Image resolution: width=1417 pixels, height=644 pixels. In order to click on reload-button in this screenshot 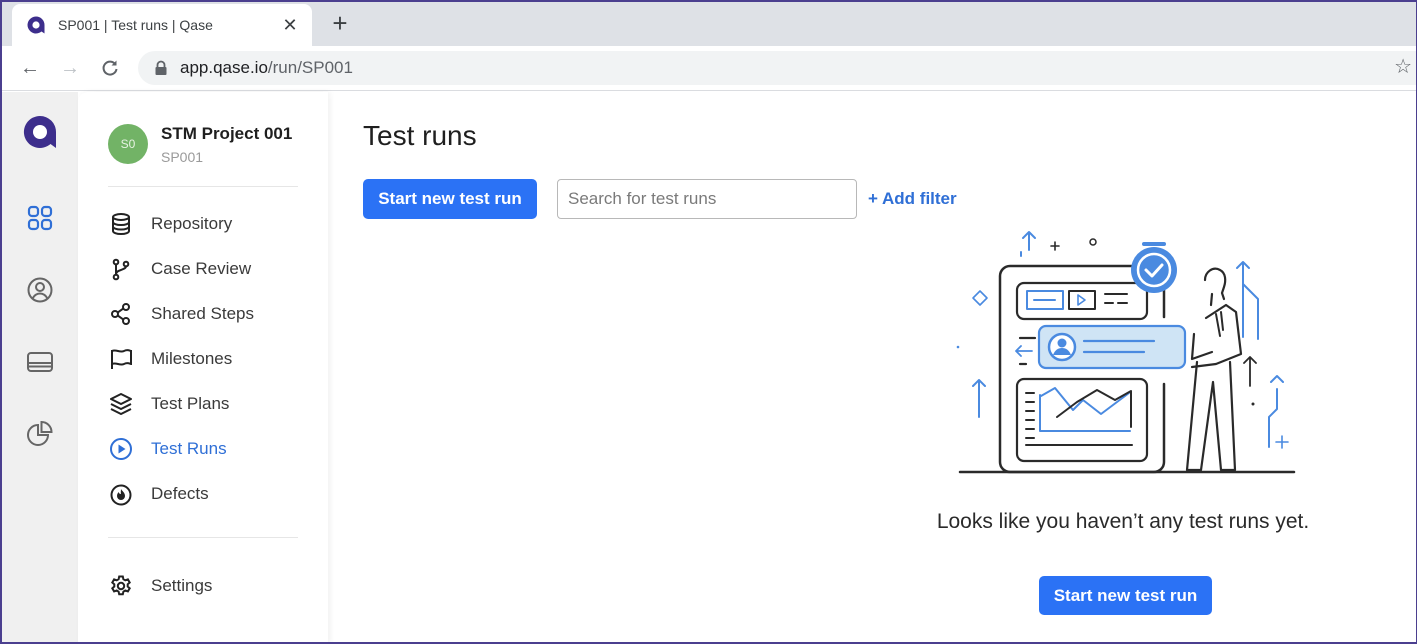, I will do `click(110, 68)`.